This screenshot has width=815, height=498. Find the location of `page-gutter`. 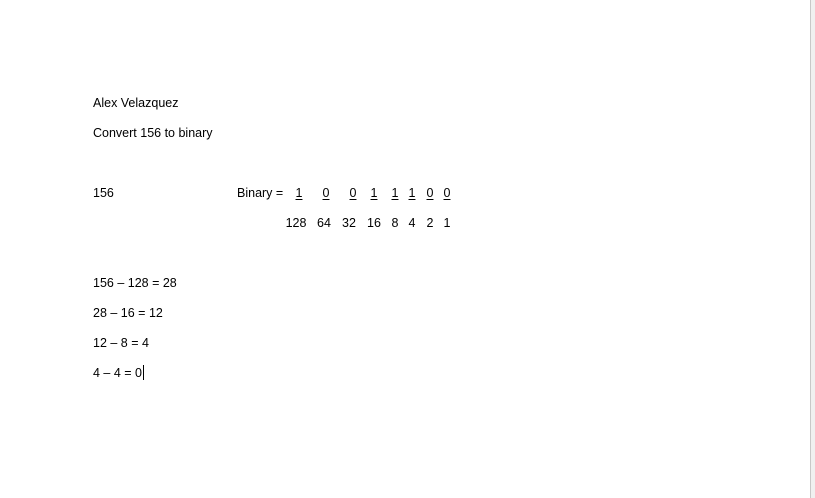

page-gutter is located at coordinates (813, 249).